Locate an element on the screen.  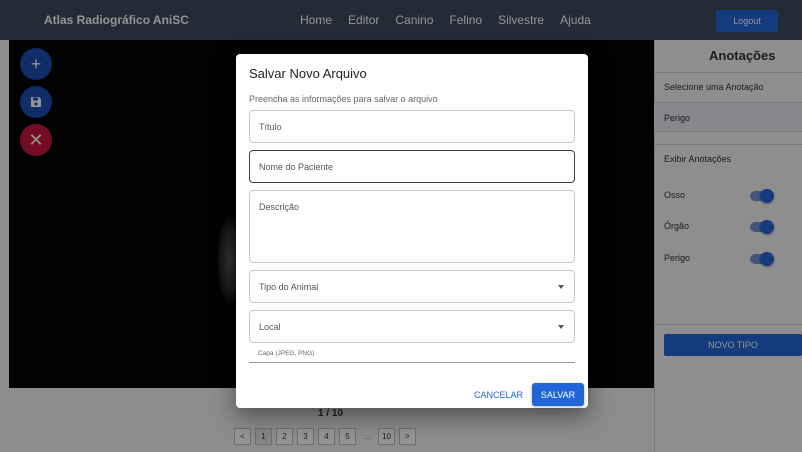
location-select: Local is located at coordinates (412, 326).